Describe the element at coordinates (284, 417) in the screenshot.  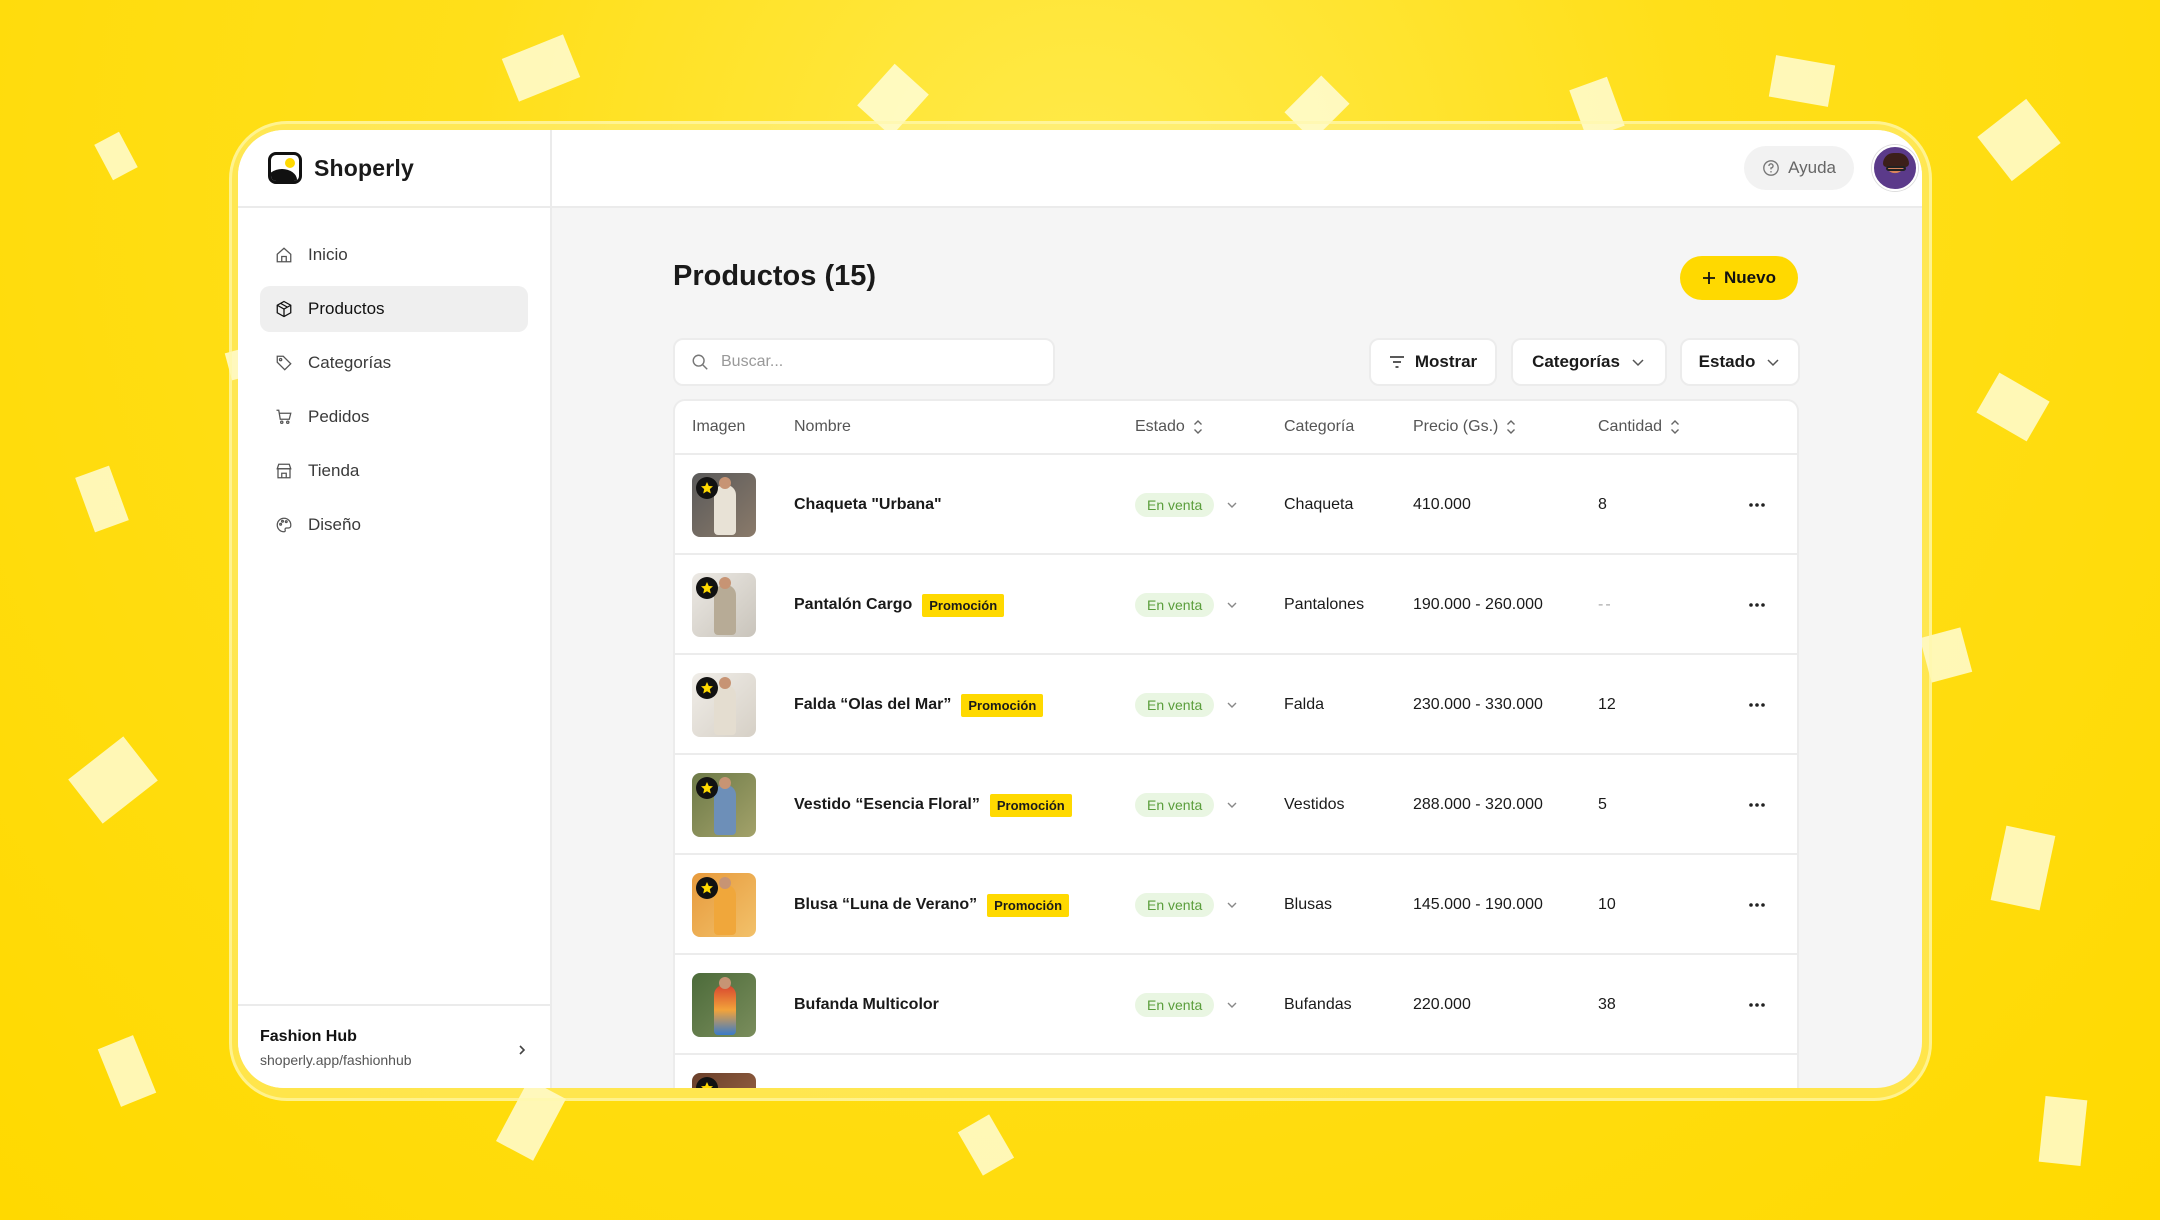
I see `cart-icon` at that location.